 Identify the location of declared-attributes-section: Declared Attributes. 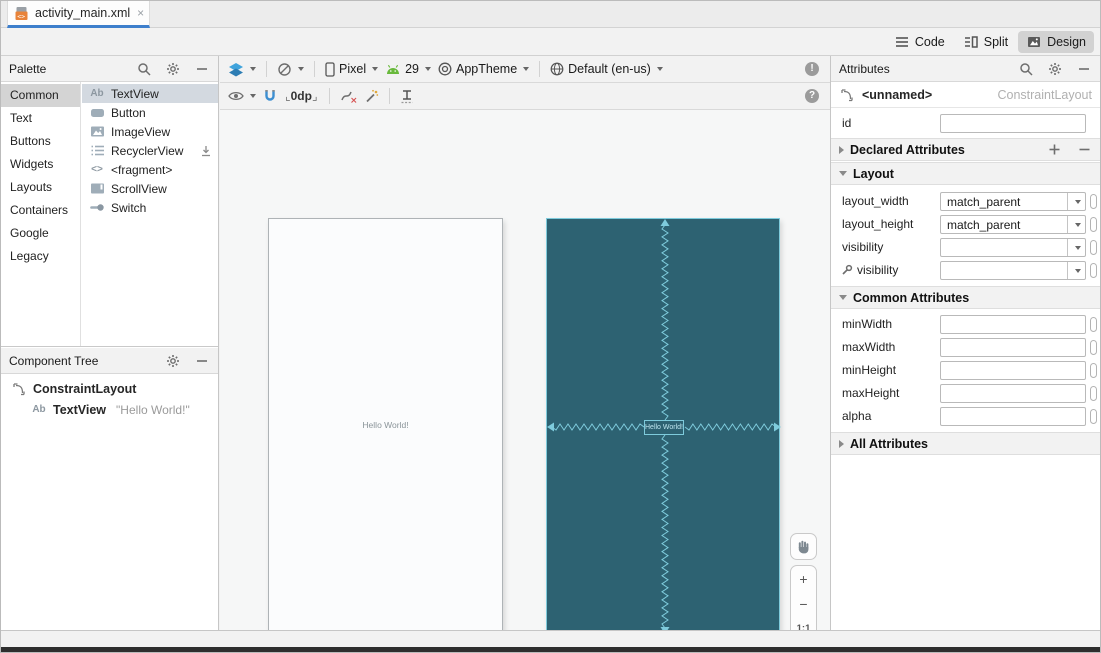
(965, 149).